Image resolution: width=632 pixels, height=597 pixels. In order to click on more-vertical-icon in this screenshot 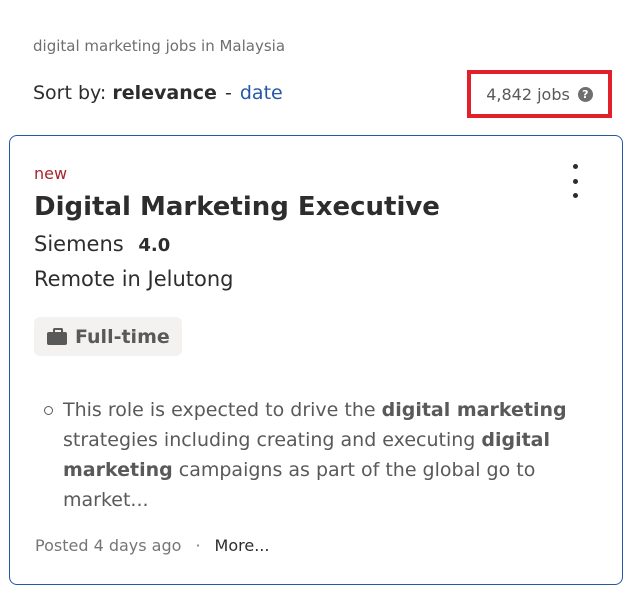, I will do `click(575, 181)`.